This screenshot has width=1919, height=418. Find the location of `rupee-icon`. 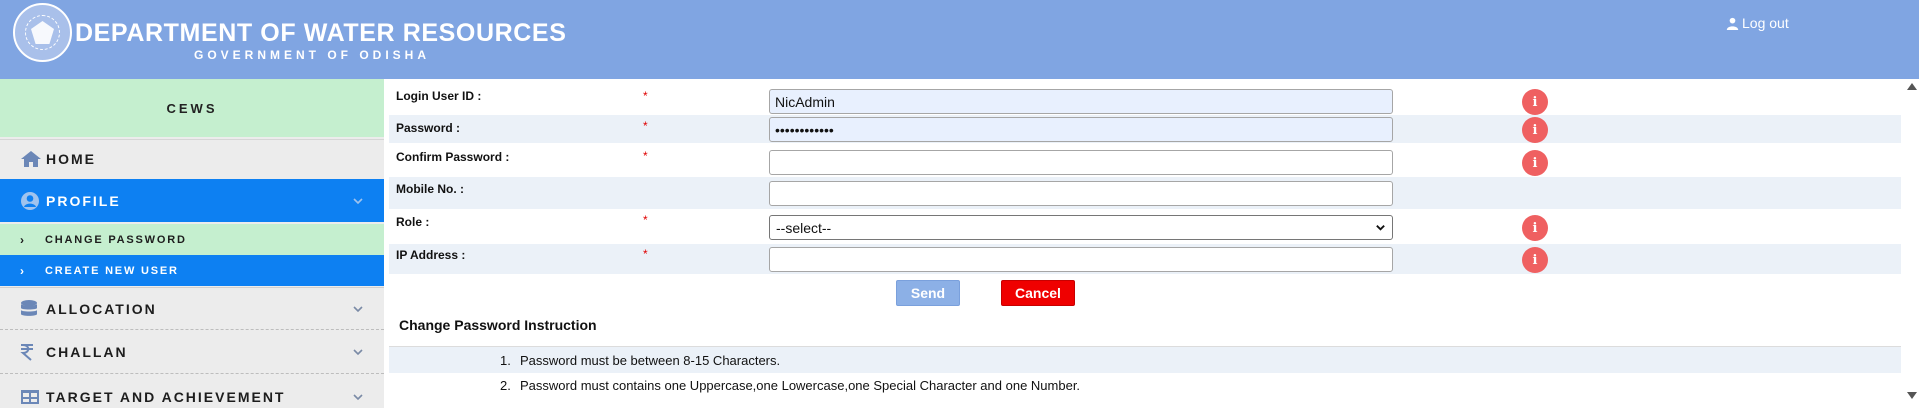

rupee-icon is located at coordinates (33, 352).